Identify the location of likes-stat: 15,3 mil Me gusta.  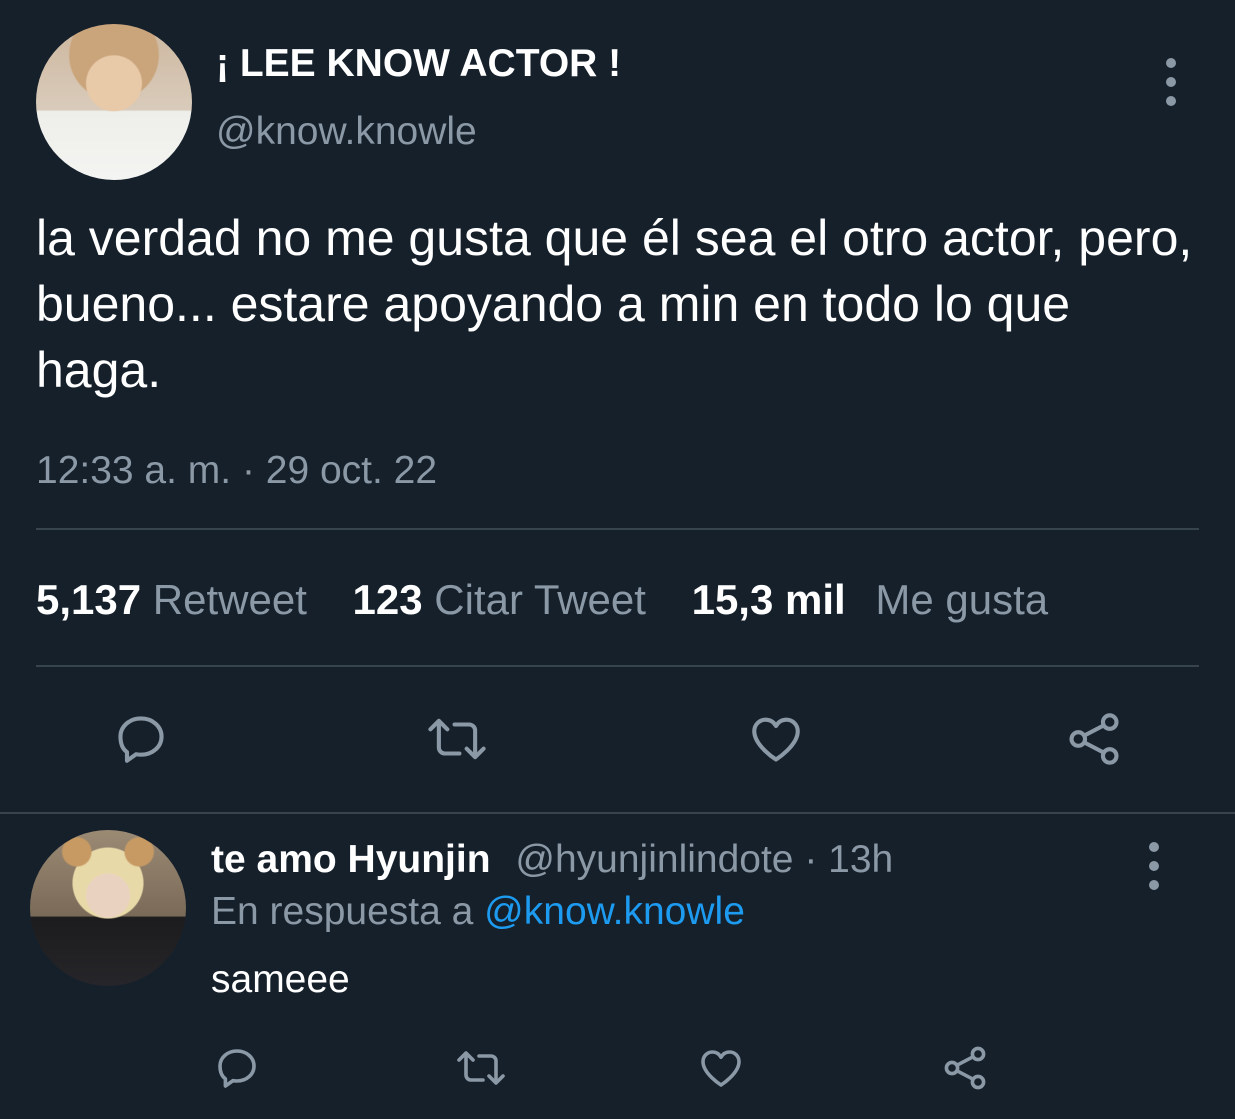
(870, 600).